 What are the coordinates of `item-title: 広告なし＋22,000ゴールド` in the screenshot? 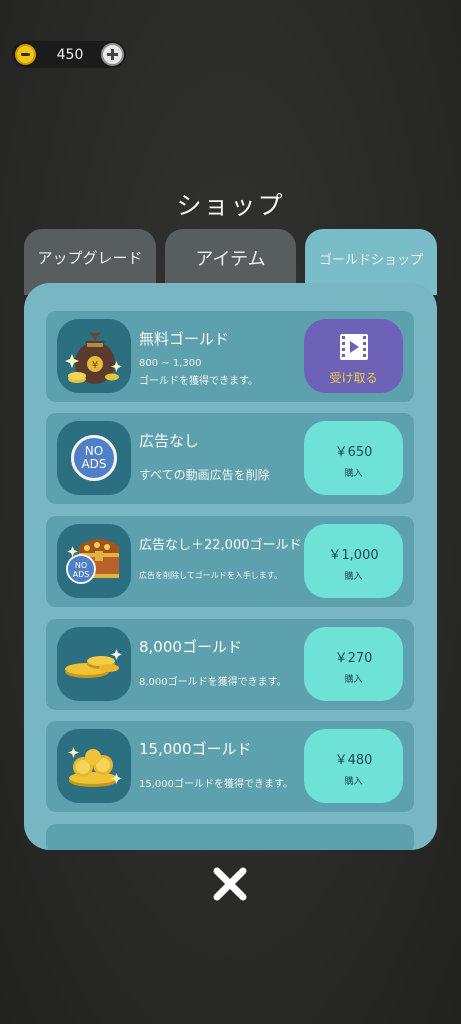 It's located at (220, 545).